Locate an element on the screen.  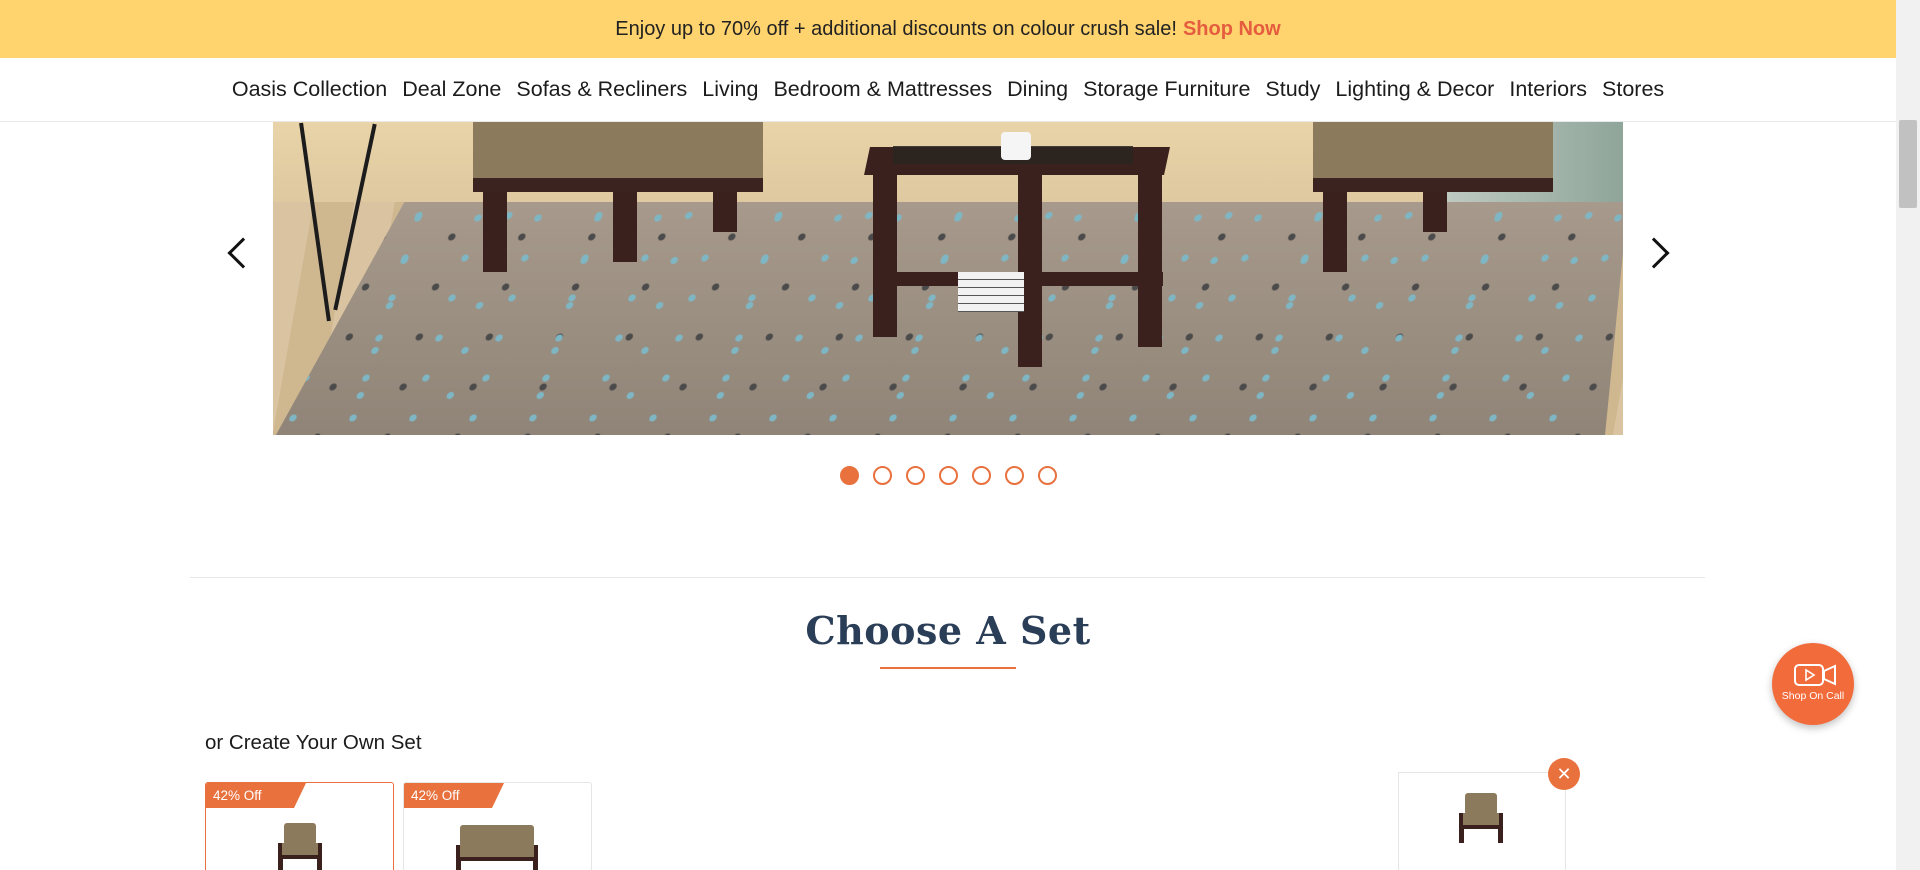
nav-item-dining: Dining is located at coordinates (1038, 89).